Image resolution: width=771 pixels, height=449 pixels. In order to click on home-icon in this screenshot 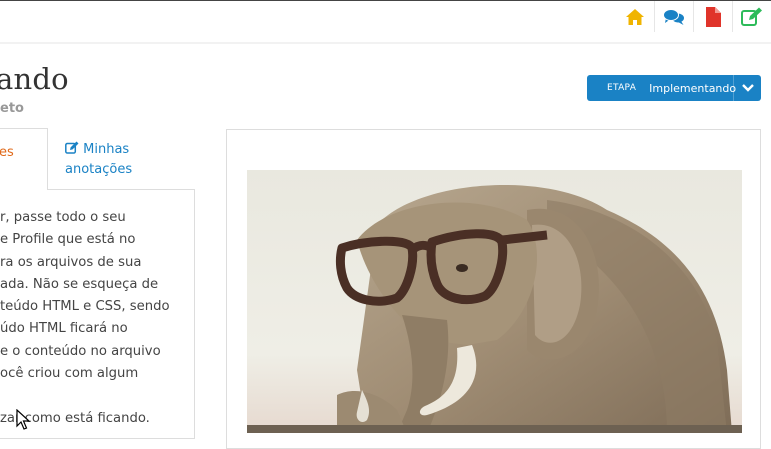, I will do `click(635, 16)`.